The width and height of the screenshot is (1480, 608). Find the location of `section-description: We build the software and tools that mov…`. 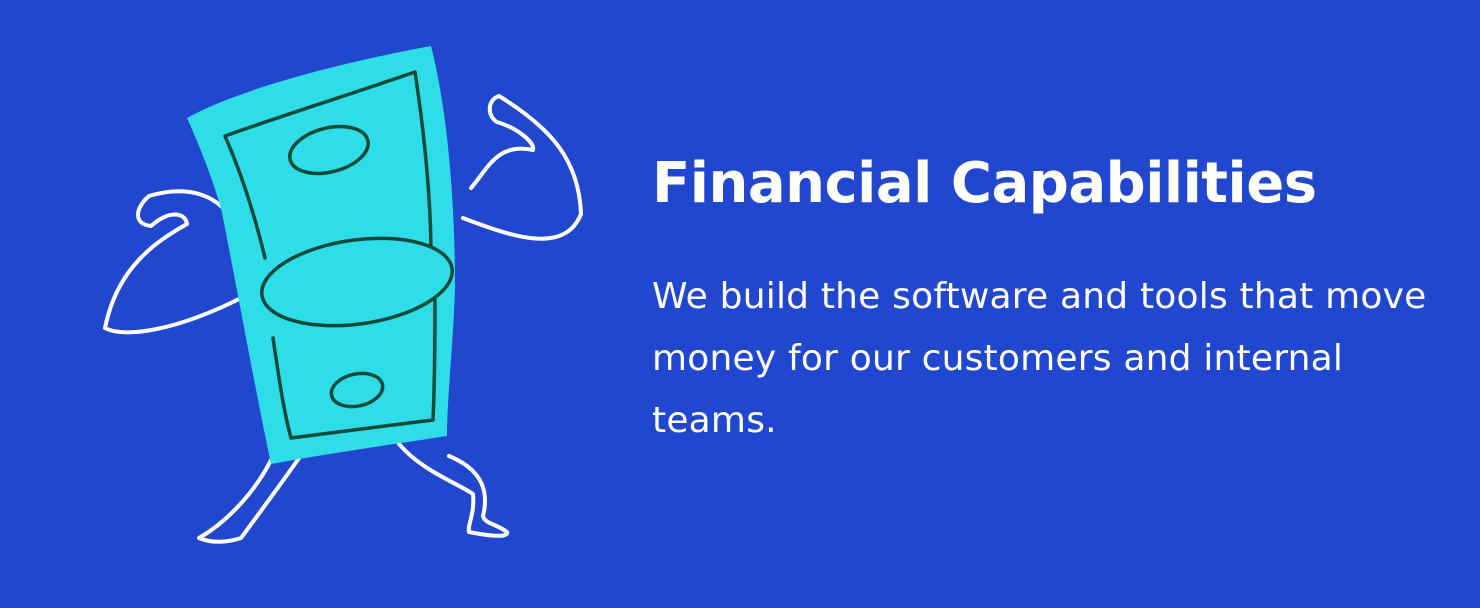

section-description: We build the software and tools that mov… is located at coordinates (1039, 358).